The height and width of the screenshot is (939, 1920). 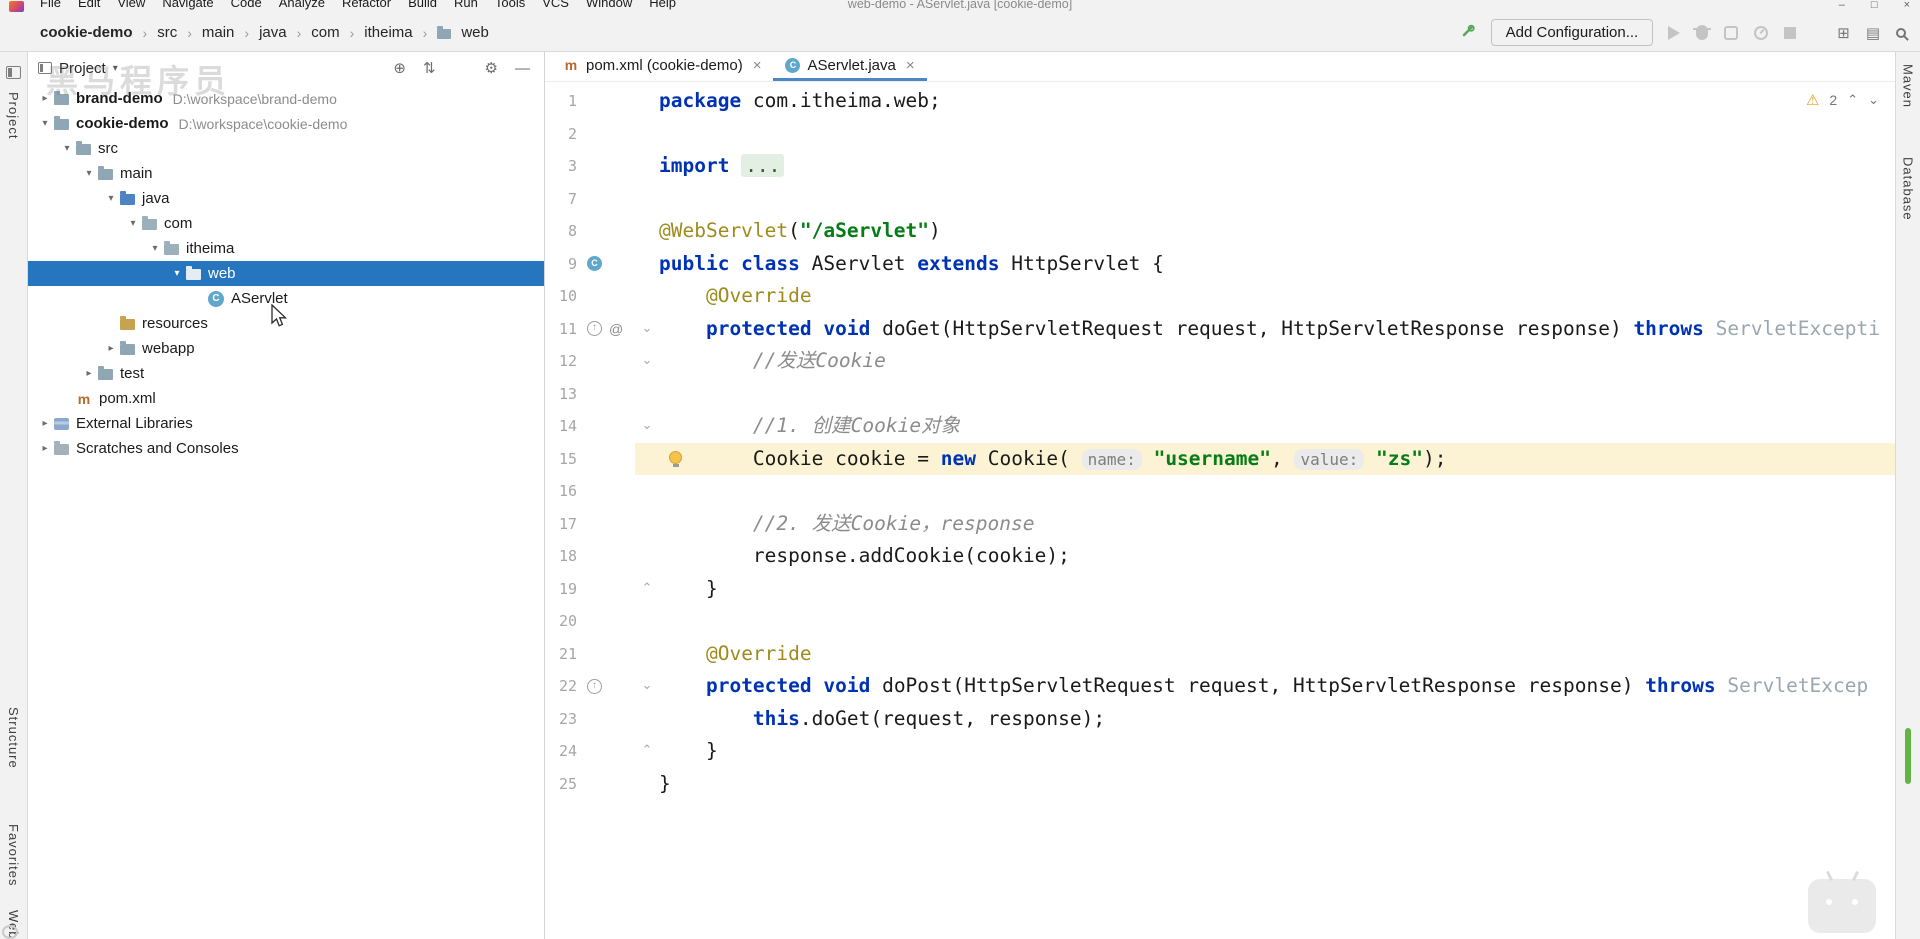 What do you see at coordinates (1277, 426) in the screenshot?
I see `code-text: //1. 创建Cookie对象` at bounding box center [1277, 426].